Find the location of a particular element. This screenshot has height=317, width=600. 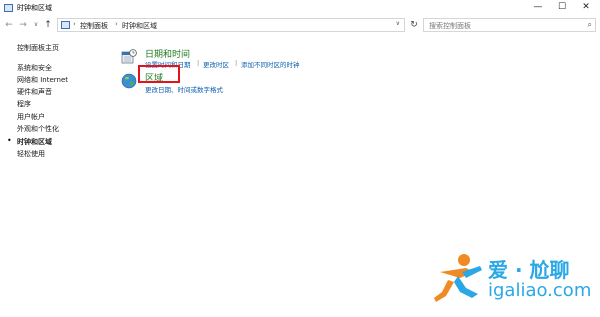

watermark-logo: 爱 · 尬聊 igaliao.com is located at coordinates (516, 281).